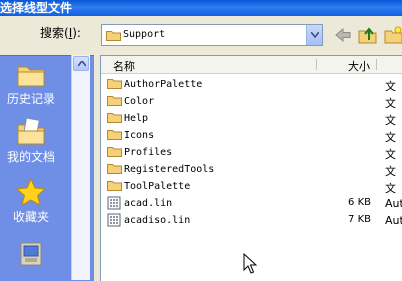 Image resolution: width=402 pixels, height=281 pixels. What do you see at coordinates (76, 33) in the screenshot?
I see `search-label-suffix: ):` at bounding box center [76, 33].